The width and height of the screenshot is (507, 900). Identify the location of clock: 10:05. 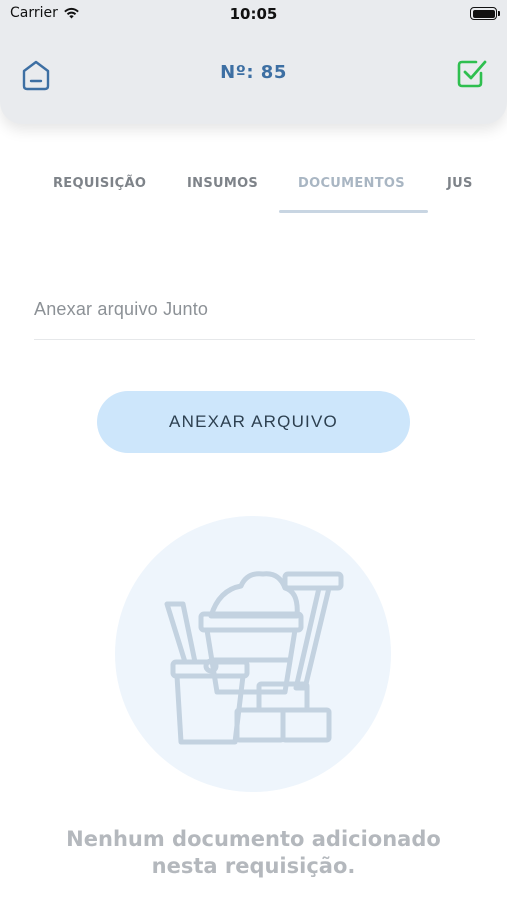
(253, 14).